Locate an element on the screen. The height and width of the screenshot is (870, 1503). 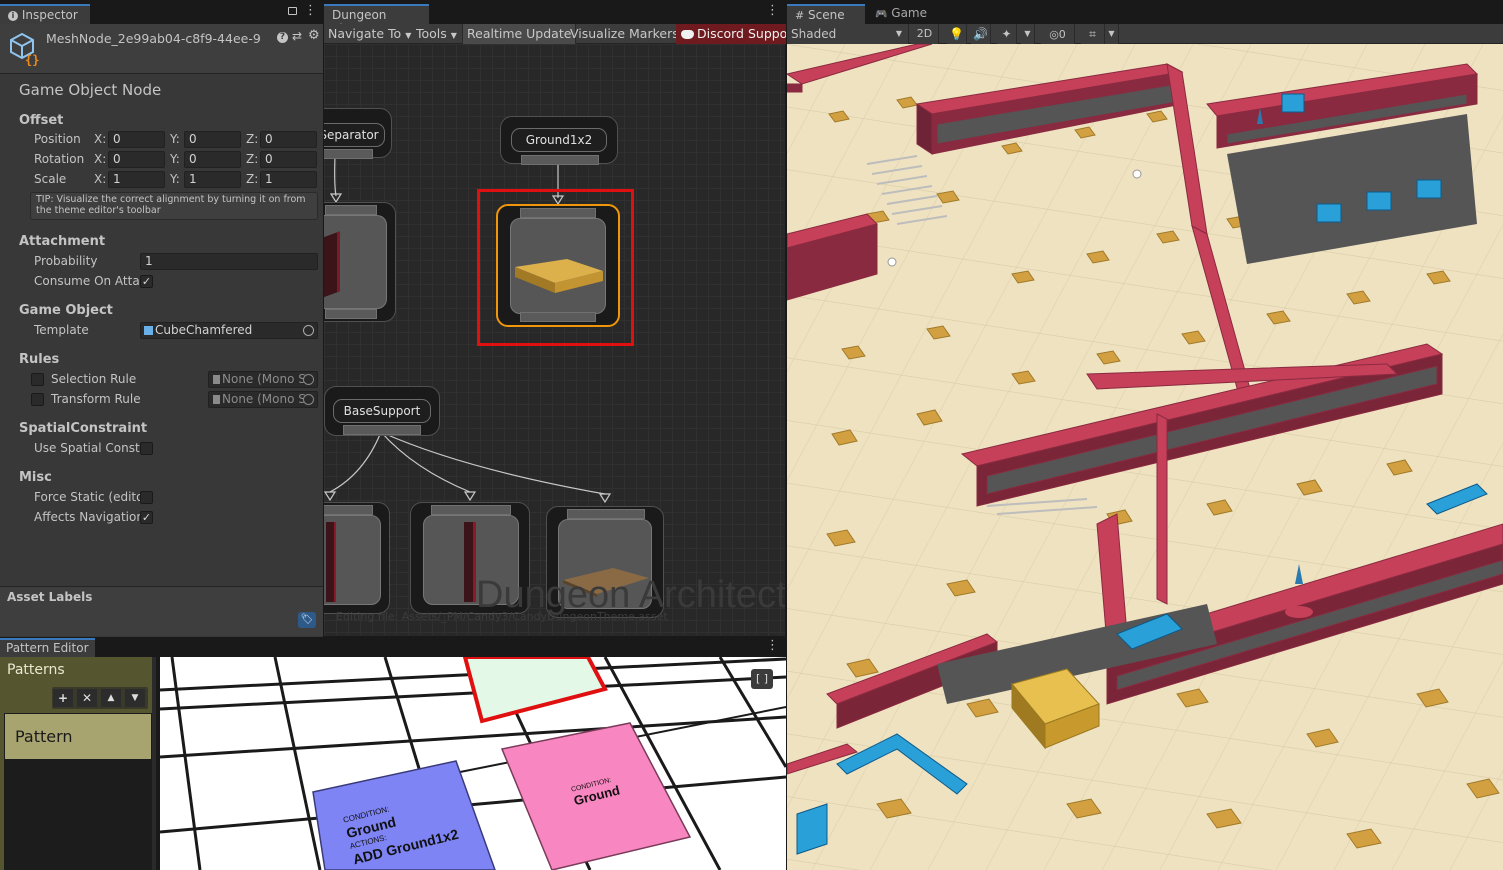
support-1-input-pin is located at coordinates (348, 510).